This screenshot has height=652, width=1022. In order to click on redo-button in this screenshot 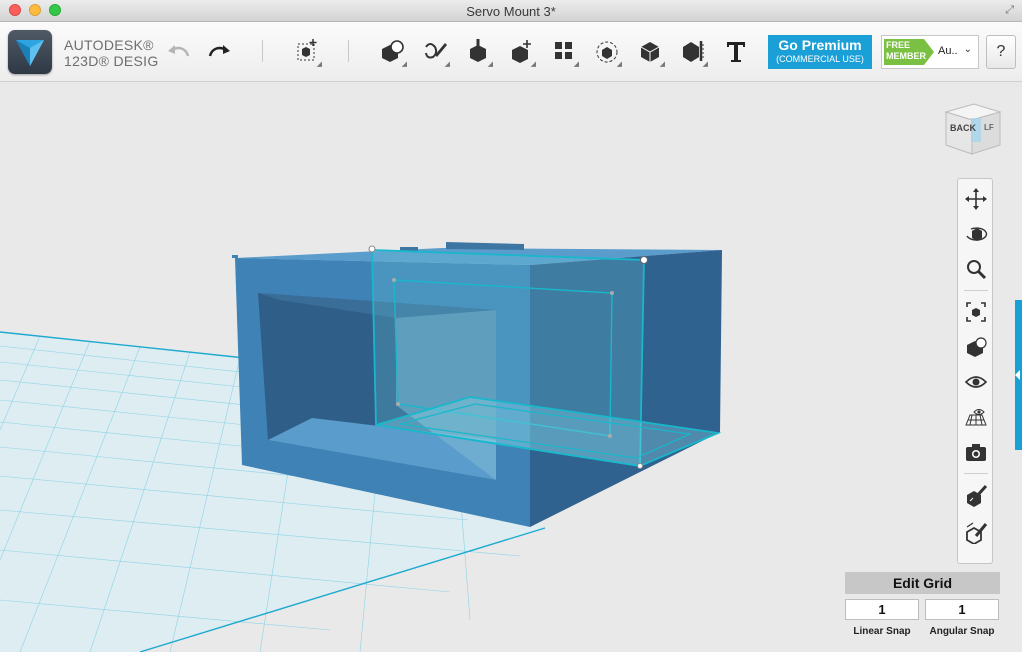, I will do `click(219, 51)`.